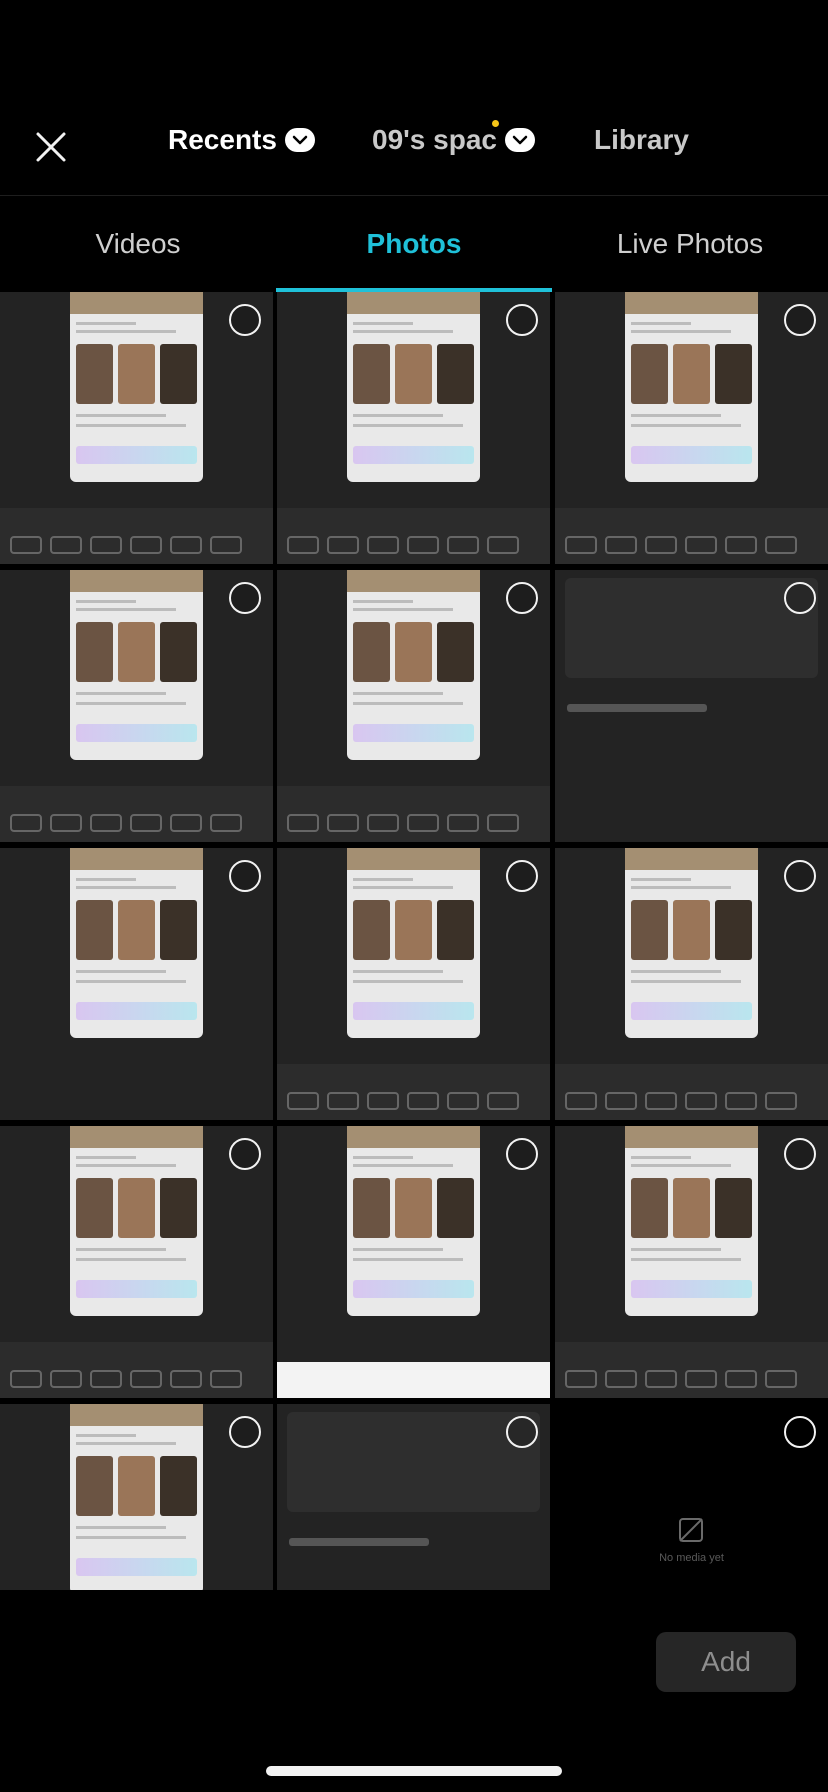  I want to click on close-icon, so click(51, 147).